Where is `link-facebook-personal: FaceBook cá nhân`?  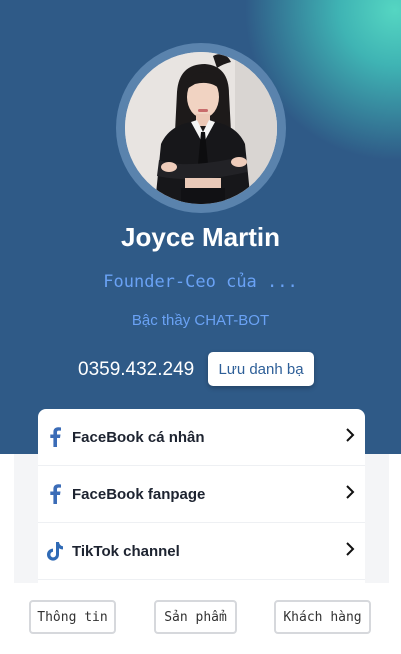
link-facebook-personal: FaceBook cá nhân is located at coordinates (201, 437).